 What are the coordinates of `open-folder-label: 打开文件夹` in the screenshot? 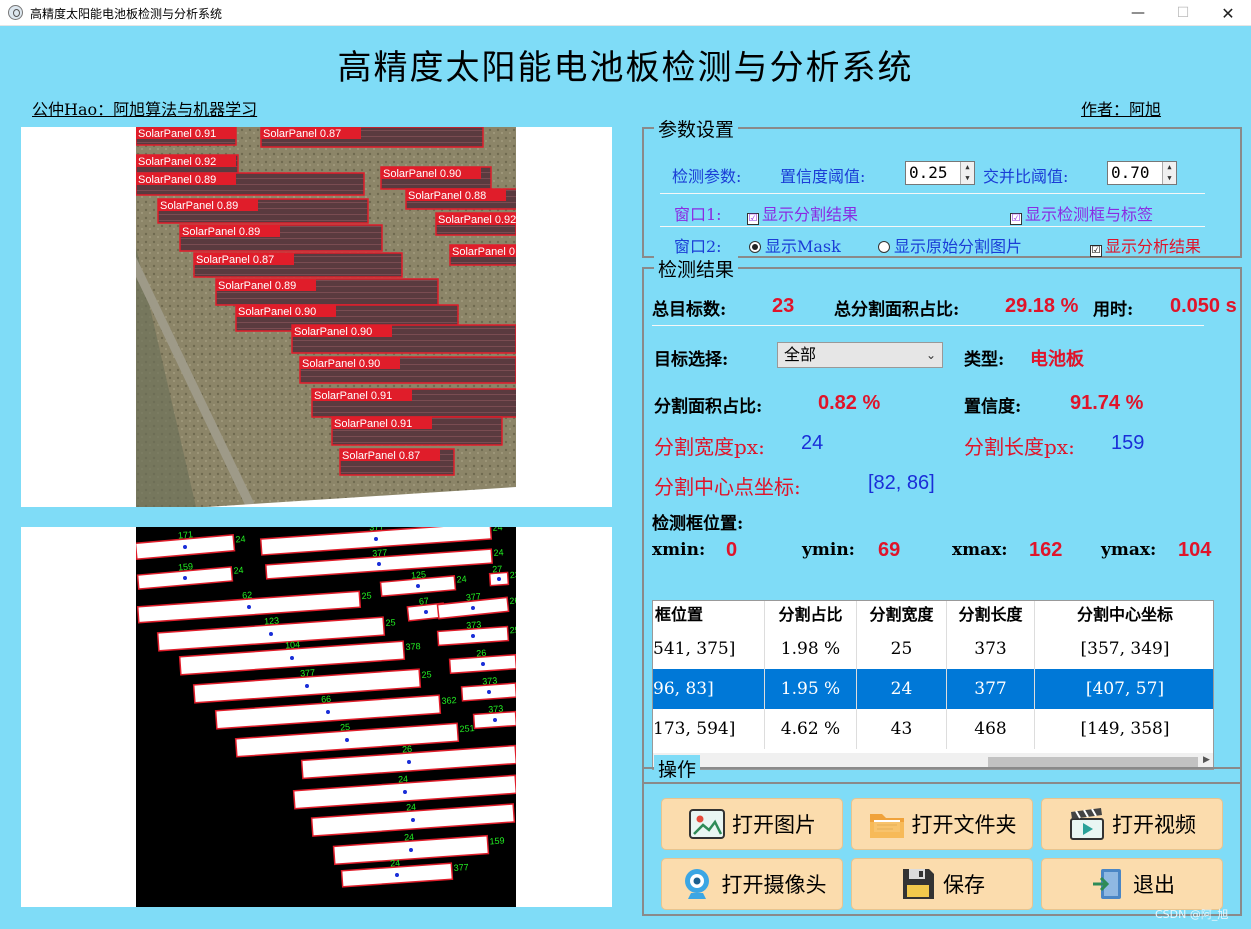 It's located at (964, 825).